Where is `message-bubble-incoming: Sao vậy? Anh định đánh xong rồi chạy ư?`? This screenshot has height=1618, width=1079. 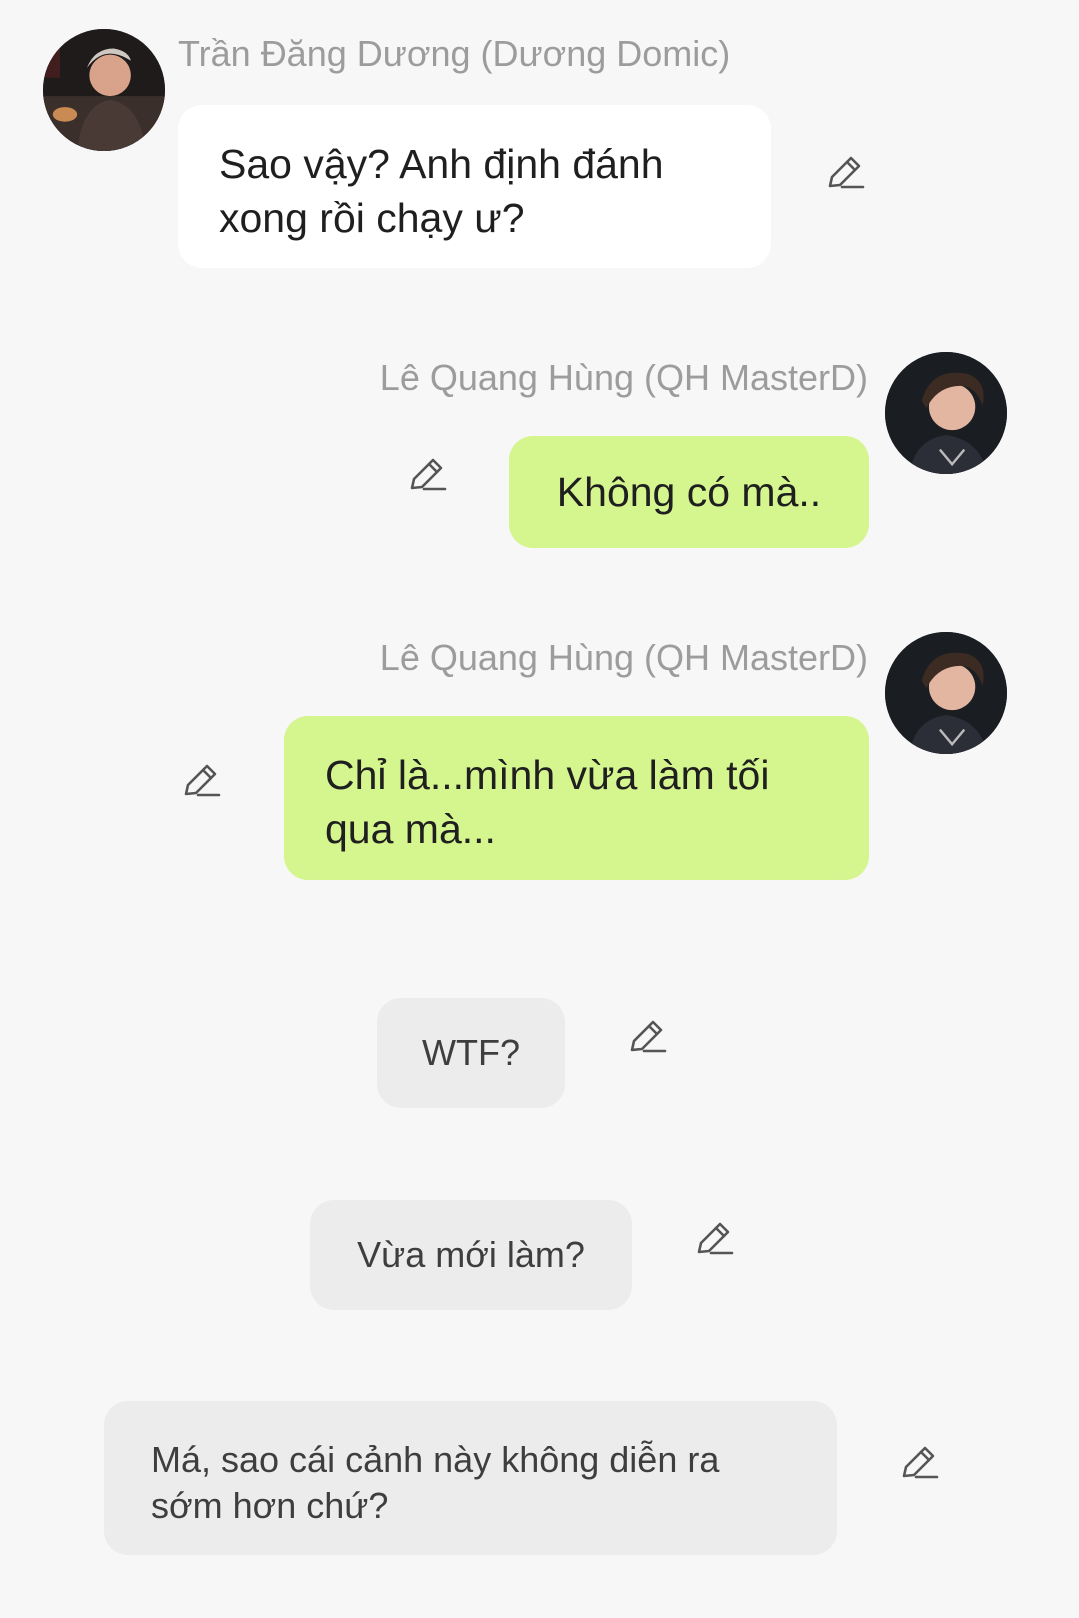 message-bubble-incoming: Sao vậy? Anh định đánh xong rồi chạy ư? is located at coordinates (474, 186).